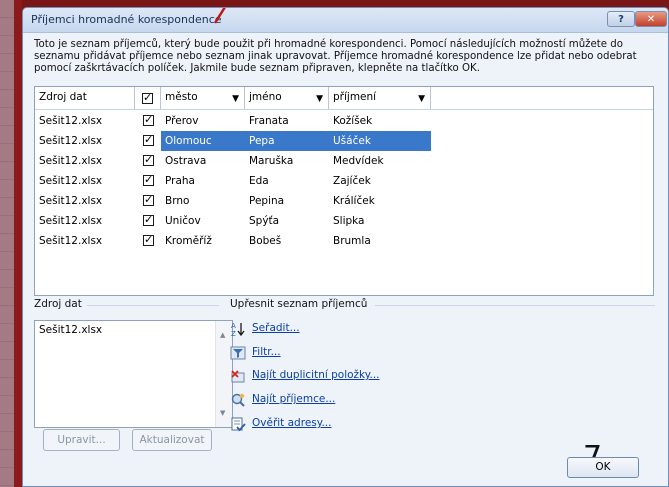 Image resolution: width=669 pixels, height=487 pixels. I want to click on table-row: Sešit12.xlsx Kroměříž Bobeš Brumla, so click(344, 241).